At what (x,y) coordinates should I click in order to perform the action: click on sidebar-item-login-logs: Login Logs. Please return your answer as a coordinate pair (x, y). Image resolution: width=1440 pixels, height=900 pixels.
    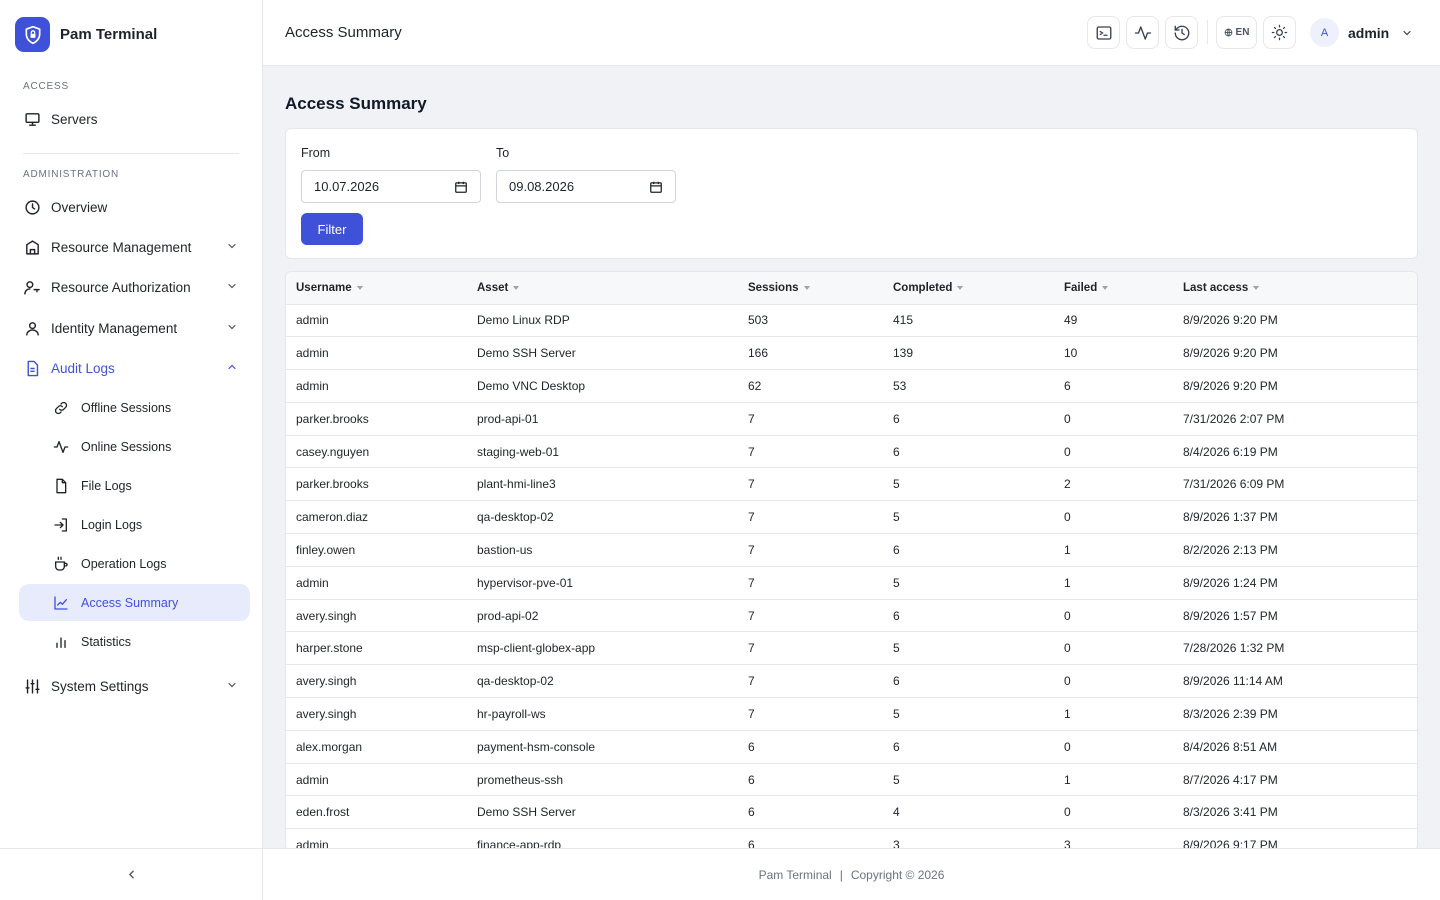
    Looking at the image, I should click on (134, 524).